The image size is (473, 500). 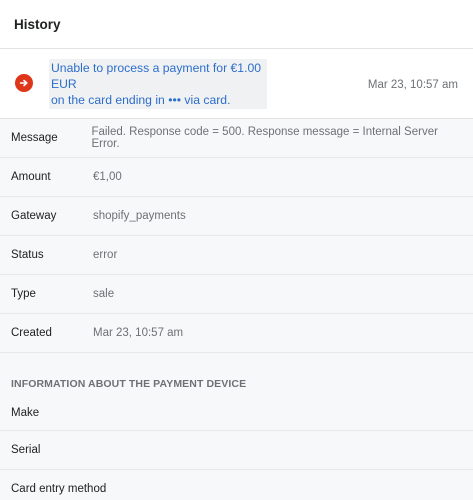 I want to click on detail-value: Mar 23, 10:57 am, so click(x=138, y=333).